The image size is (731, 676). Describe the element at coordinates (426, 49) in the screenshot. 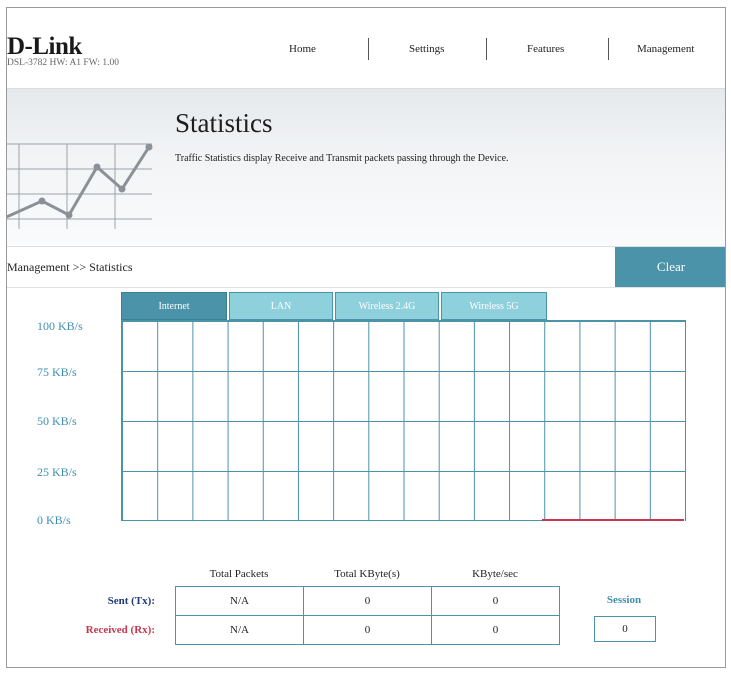

I see `nav-settings: Settings` at that location.